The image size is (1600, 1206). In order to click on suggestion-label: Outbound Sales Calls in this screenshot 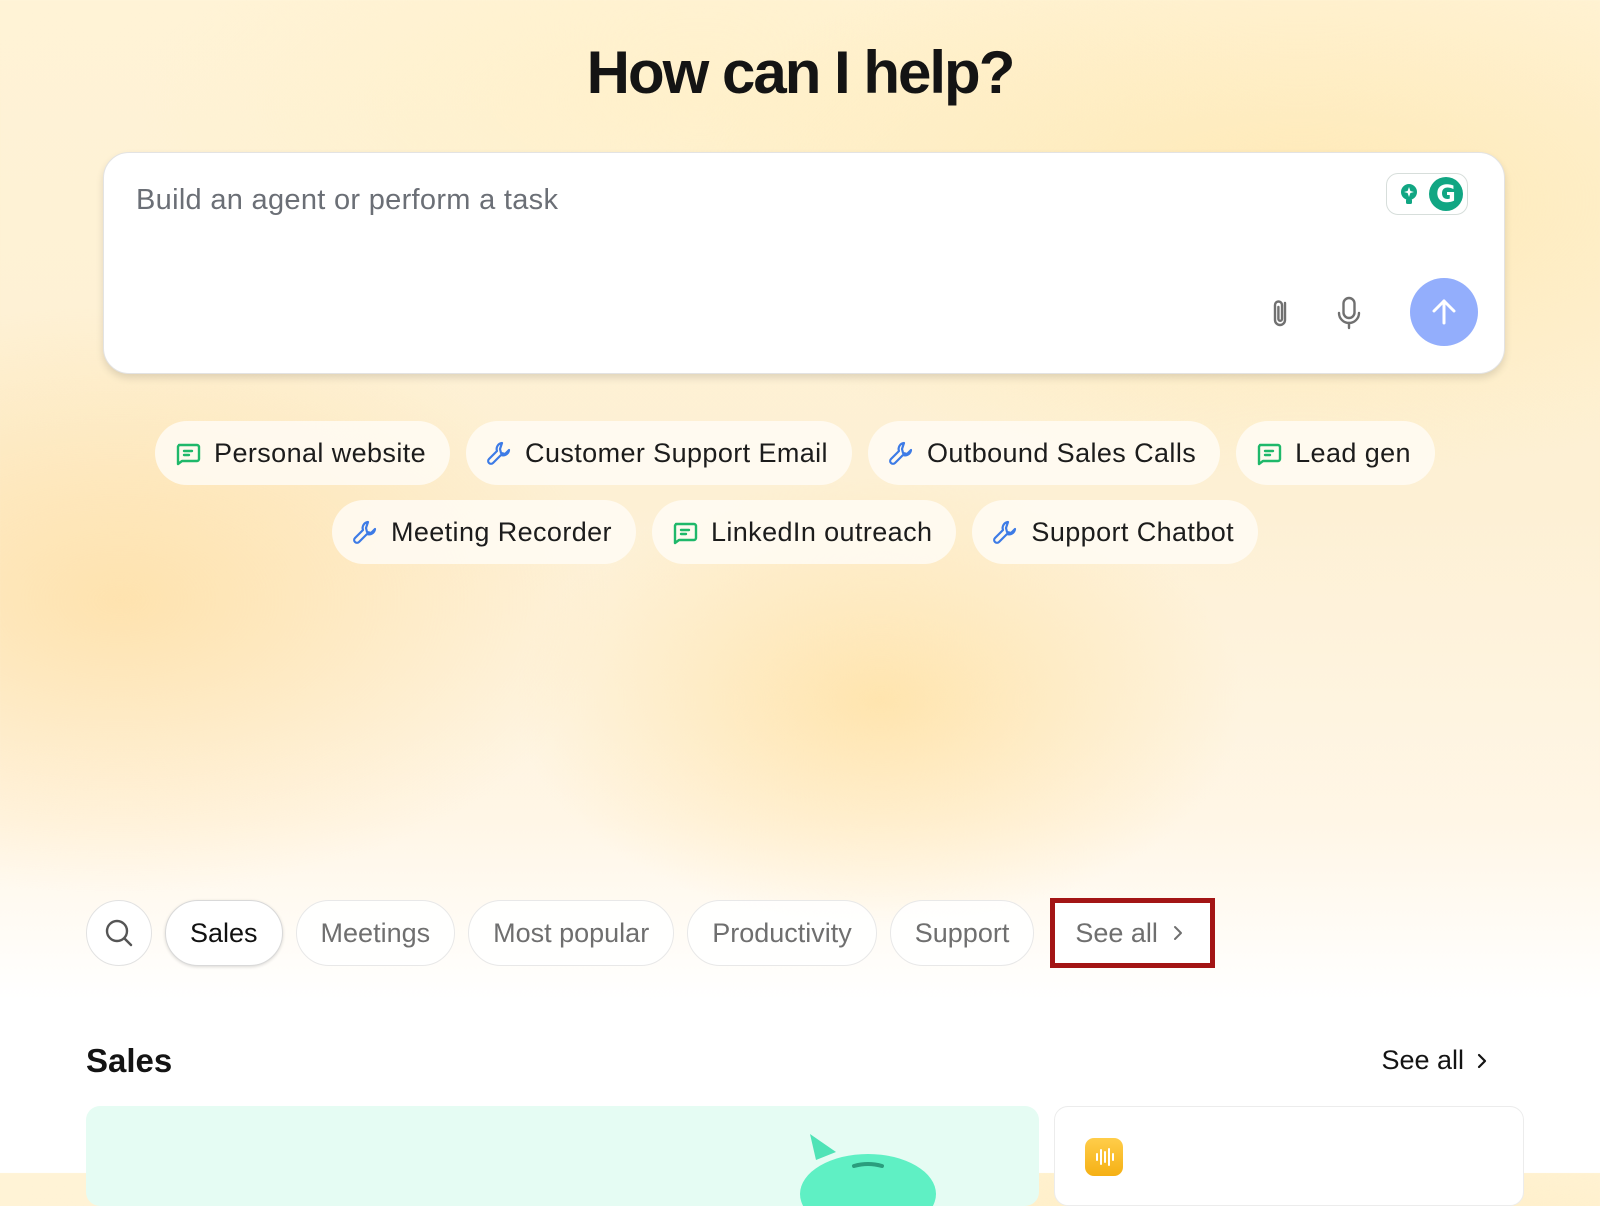, I will do `click(1061, 452)`.